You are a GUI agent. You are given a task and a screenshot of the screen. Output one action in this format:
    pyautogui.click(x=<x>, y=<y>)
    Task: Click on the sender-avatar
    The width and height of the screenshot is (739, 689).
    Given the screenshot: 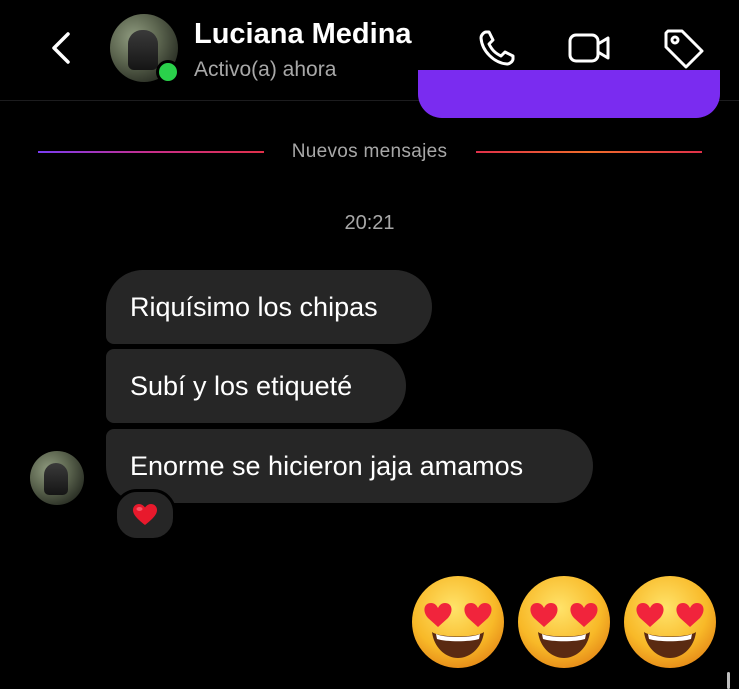 What is the action you would take?
    pyautogui.click(x=57, y=478)
    